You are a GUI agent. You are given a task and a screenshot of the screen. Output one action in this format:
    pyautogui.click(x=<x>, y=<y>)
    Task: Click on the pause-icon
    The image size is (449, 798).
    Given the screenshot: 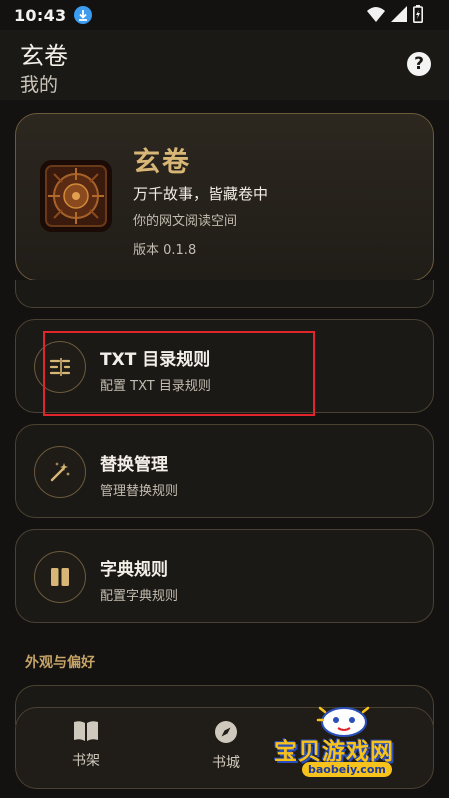 What is the action you would take?
    pyautogui.click(x=60, y=577)
    